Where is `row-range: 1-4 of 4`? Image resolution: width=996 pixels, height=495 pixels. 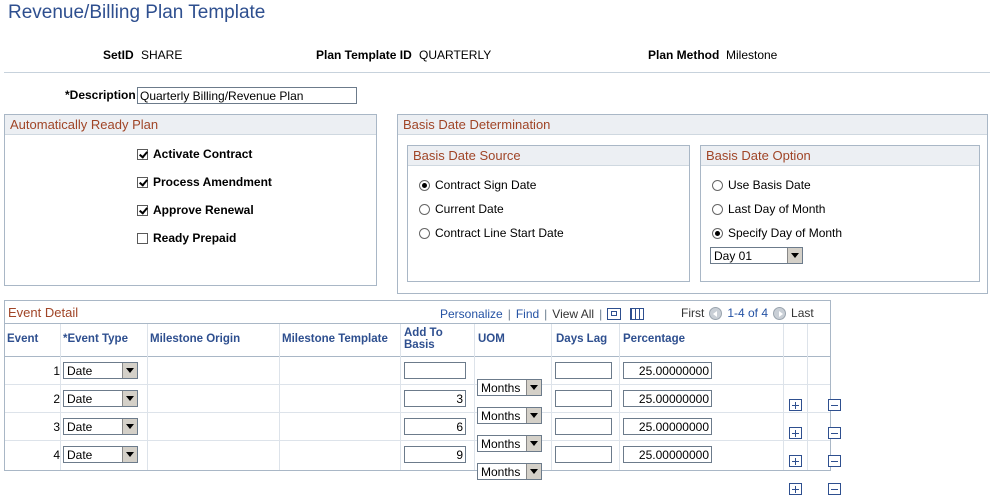
row-range: 1-4 of 4 is located at coordinates (748, 313).